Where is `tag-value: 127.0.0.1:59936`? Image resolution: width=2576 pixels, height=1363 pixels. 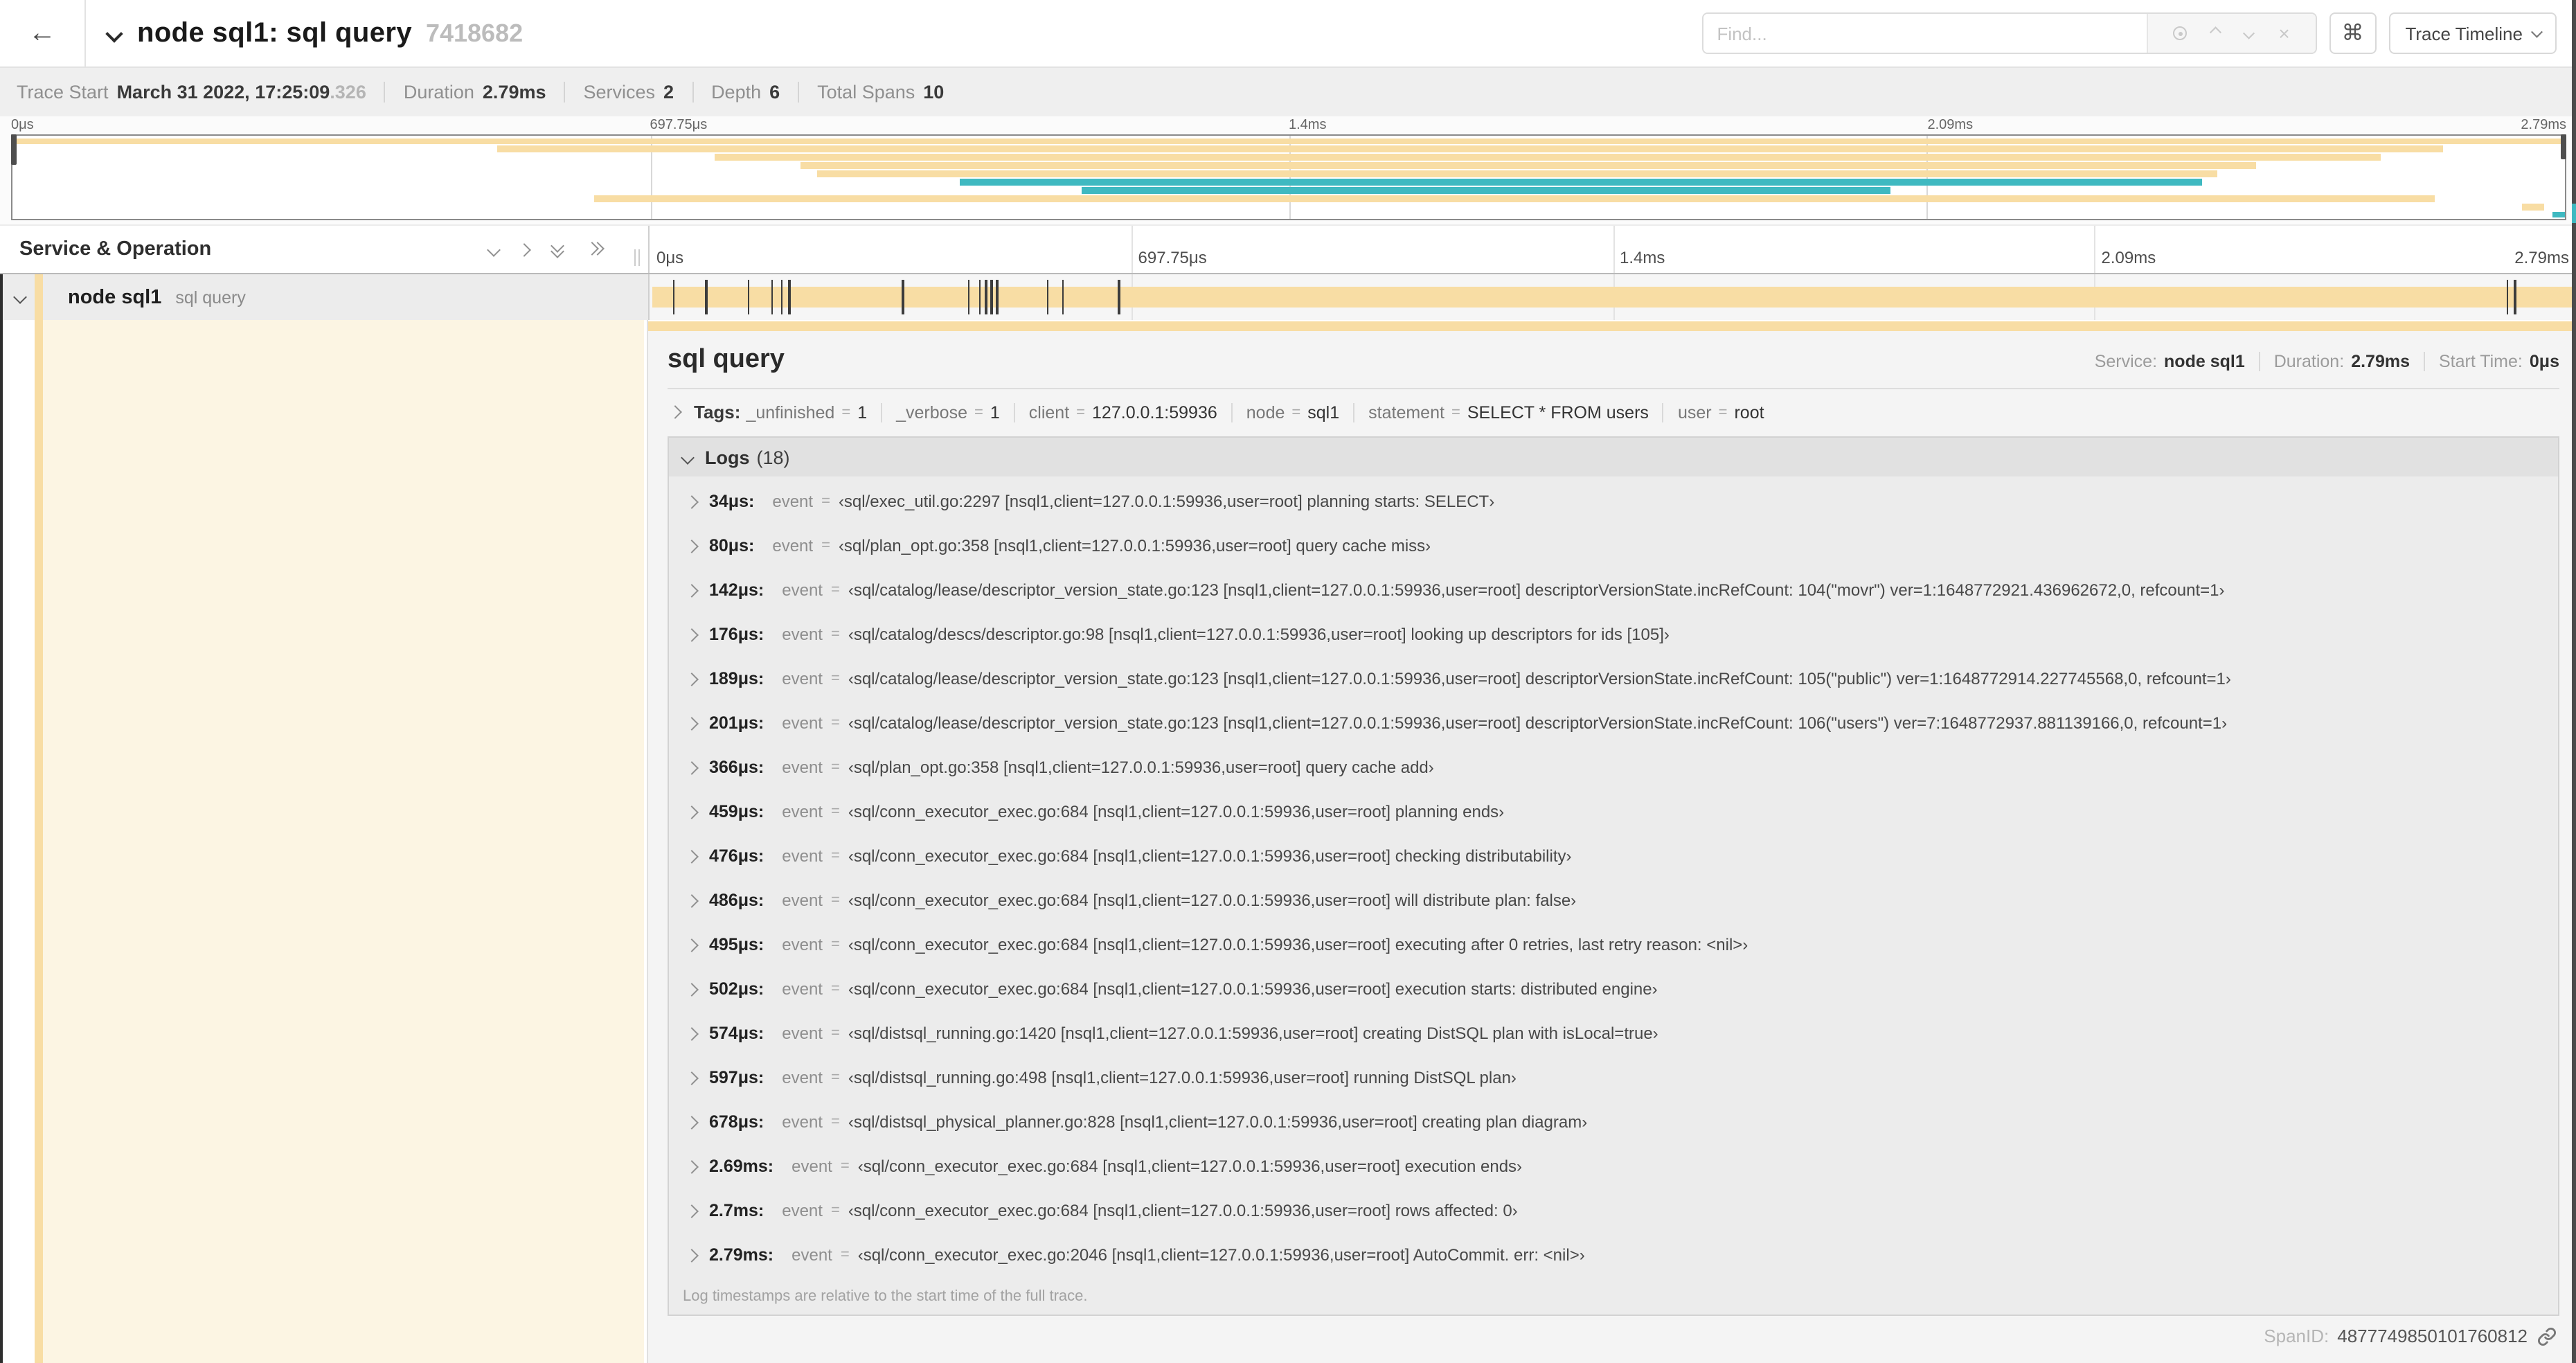
tag-value: 127.0.0.1:59936 is located at coordinates (1154, 412).